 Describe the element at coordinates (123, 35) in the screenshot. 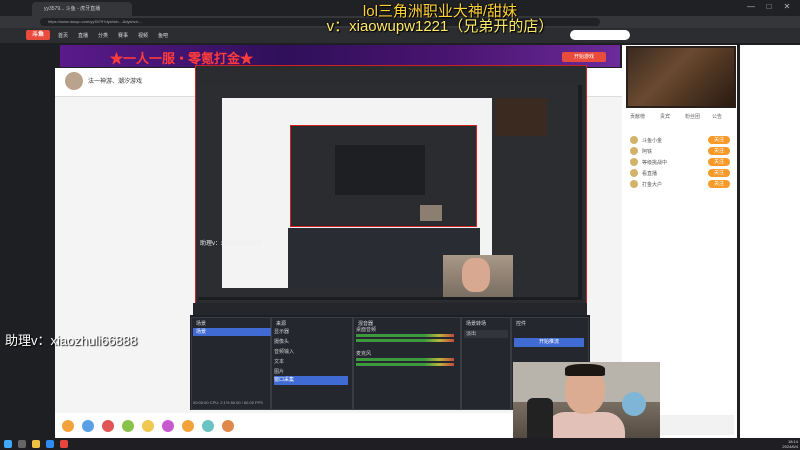

I see `nav-item-events: 赛事` at that location.